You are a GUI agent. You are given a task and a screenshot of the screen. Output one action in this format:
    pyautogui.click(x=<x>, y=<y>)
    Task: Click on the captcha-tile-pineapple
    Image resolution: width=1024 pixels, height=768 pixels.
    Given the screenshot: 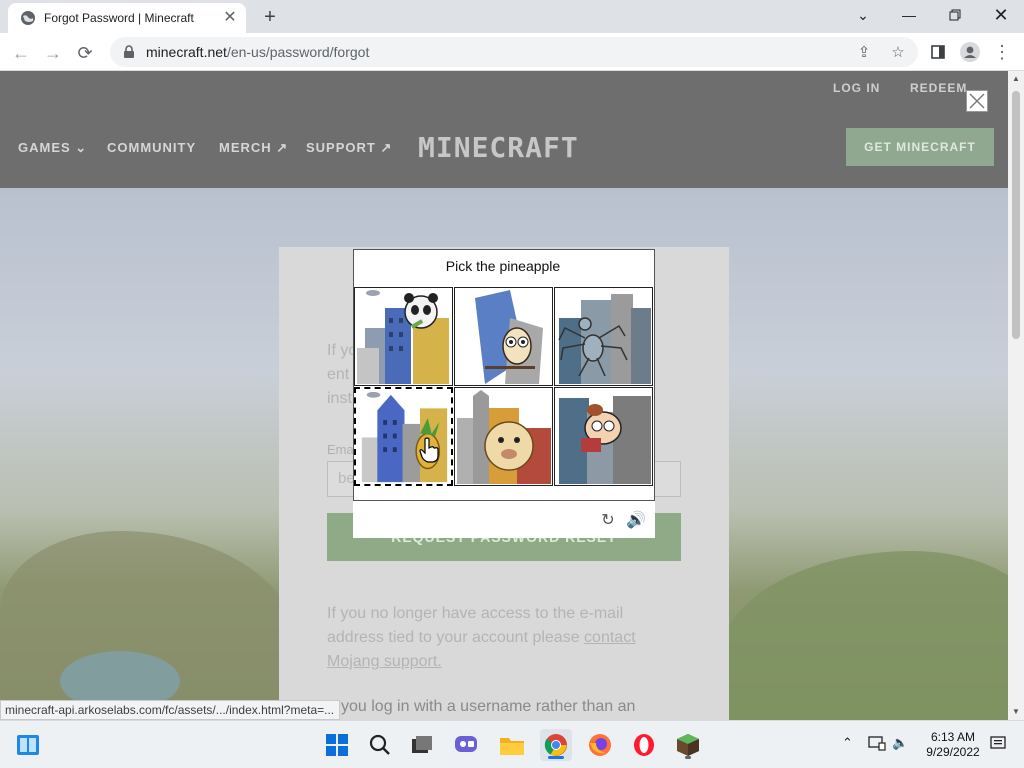 What is the action you would take?
    pyautogui.click(x=403, y=436)
    